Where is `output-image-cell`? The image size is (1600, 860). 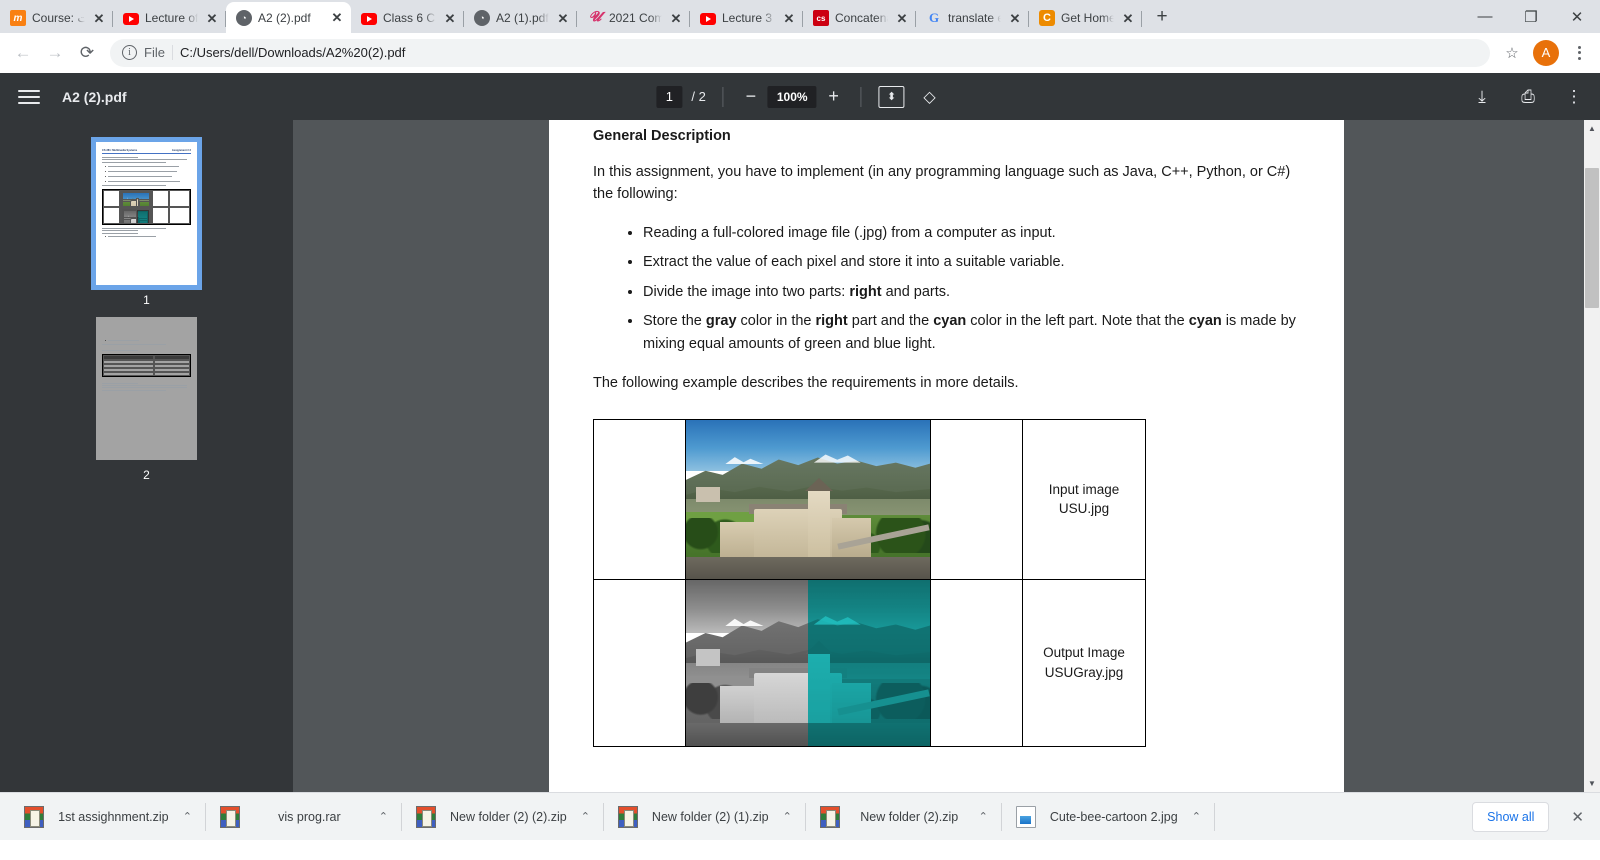
output-image-cell is located at coordinates (808, 662).